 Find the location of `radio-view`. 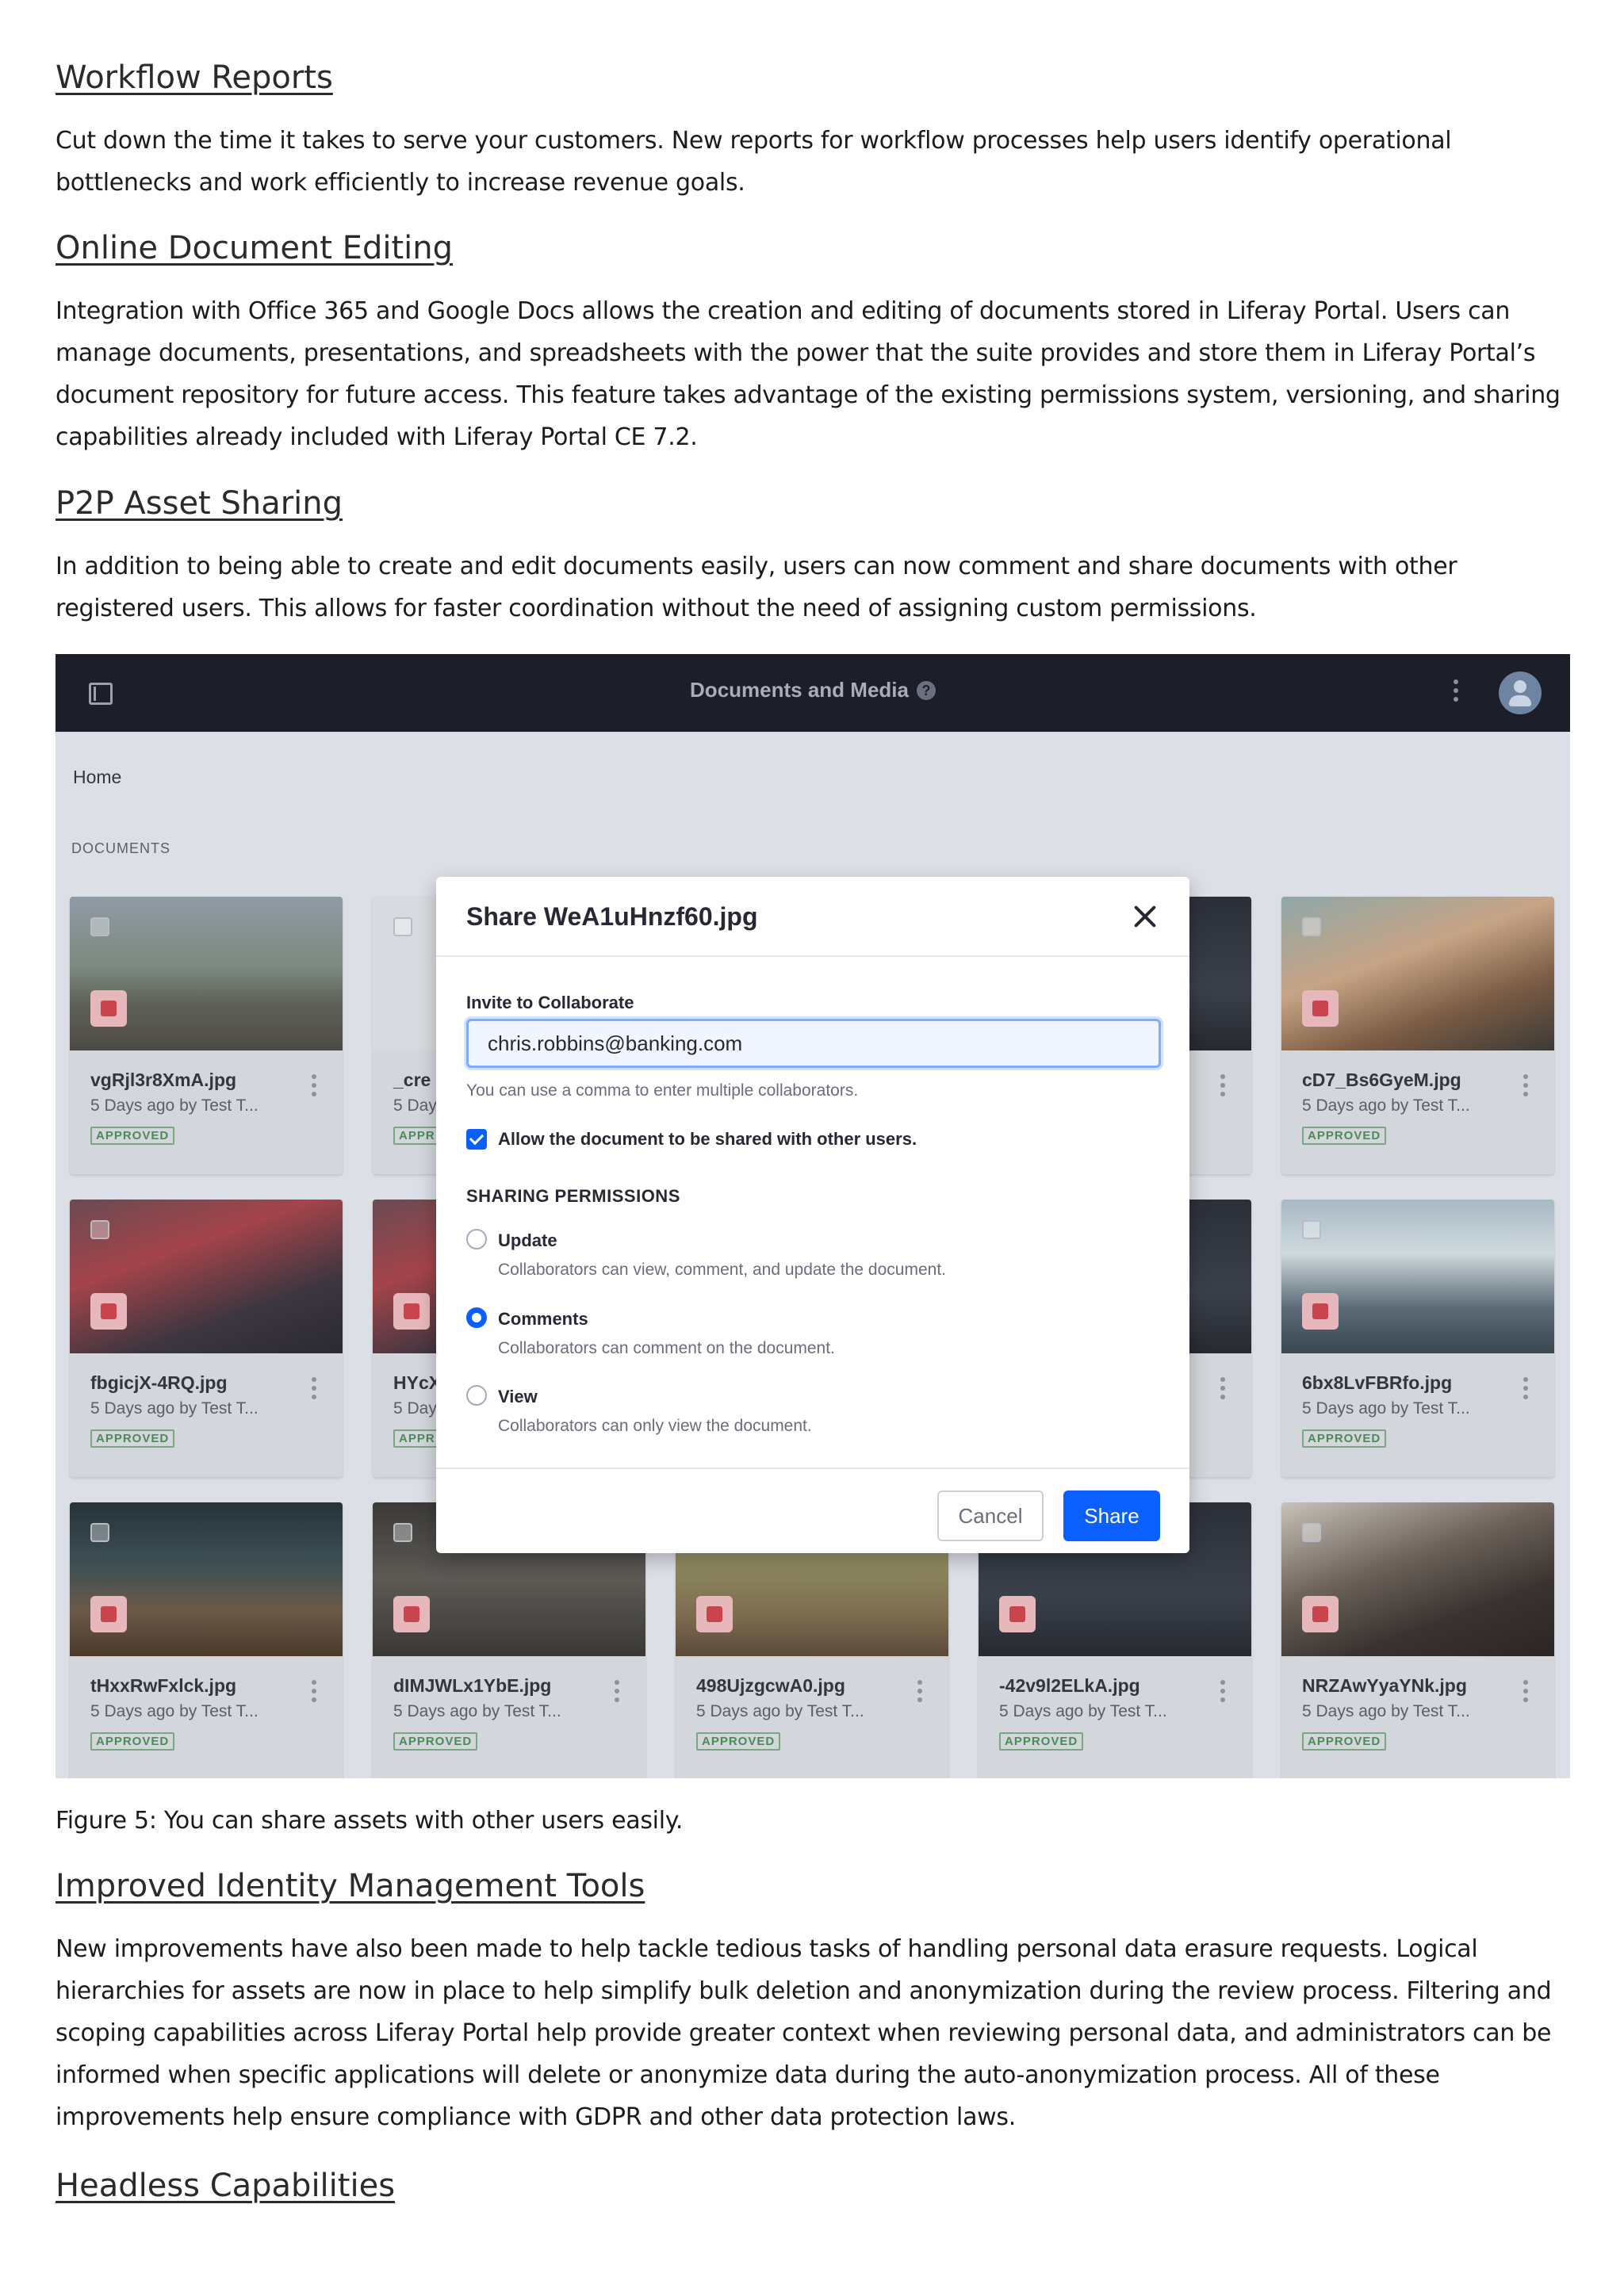

radio-view is located at coordinates (476, 1396).